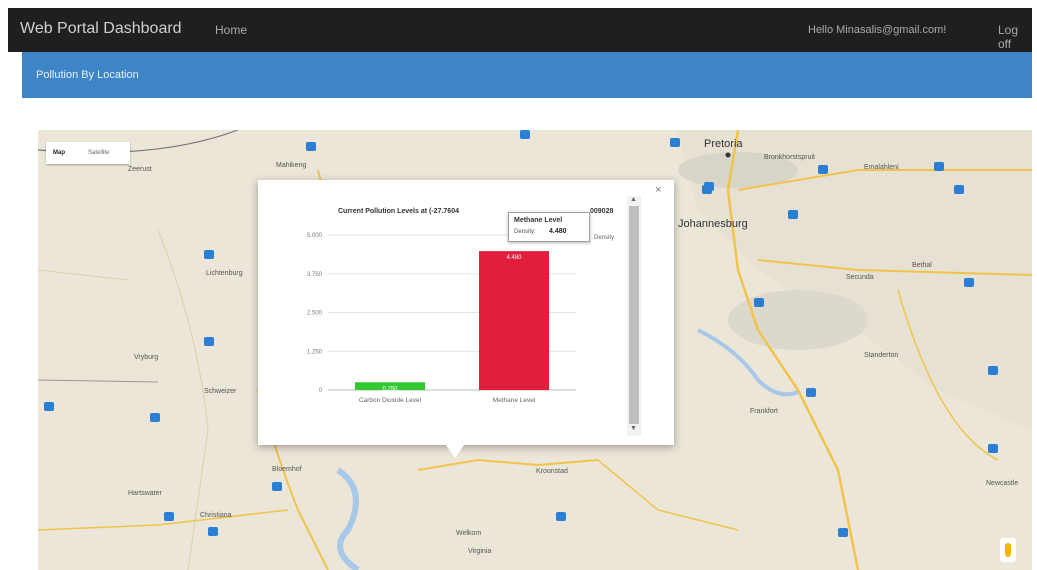 Image resolution: width=1037 pixels, height=570 pixels. I want to click on scroll-thumb, so click(634, 315).